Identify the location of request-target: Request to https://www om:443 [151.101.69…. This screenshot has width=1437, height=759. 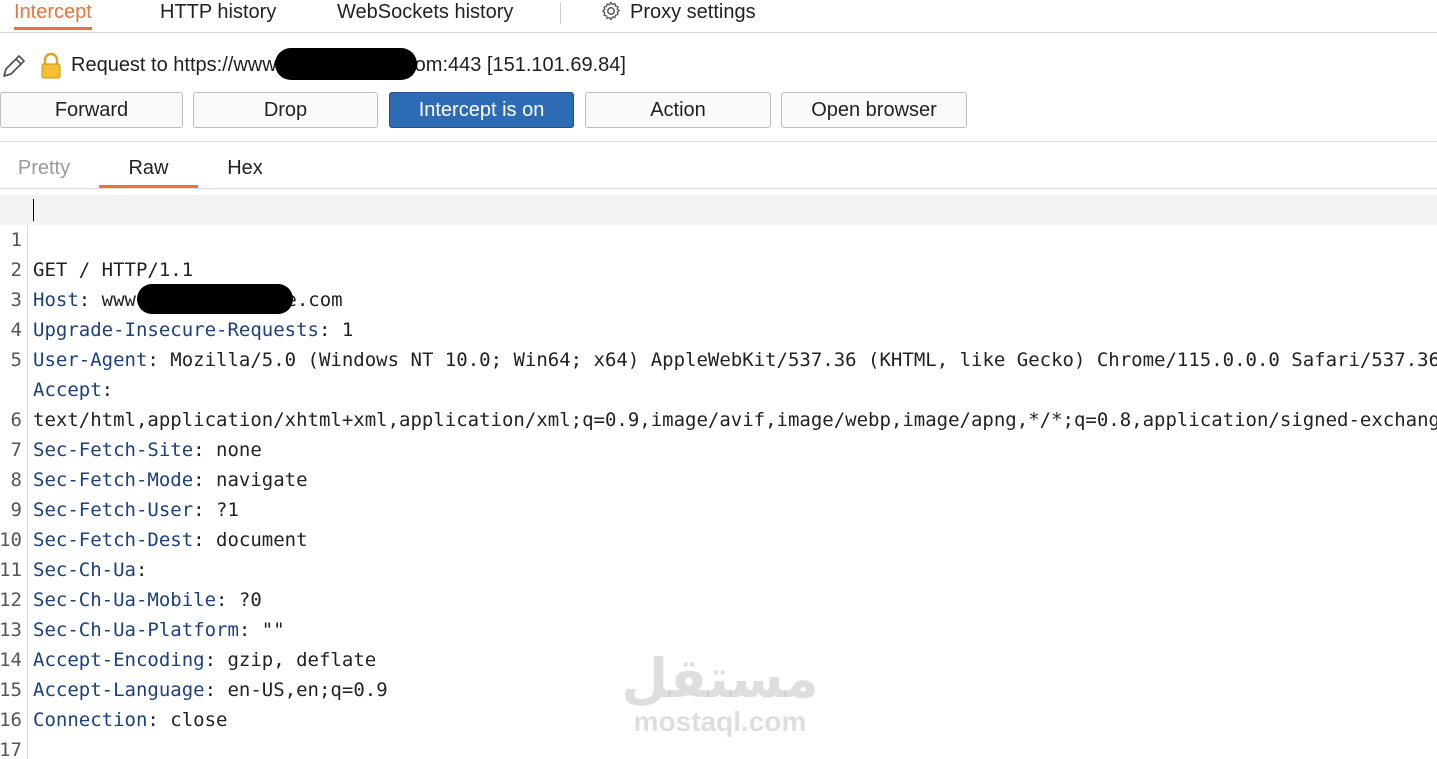
(348, 65).